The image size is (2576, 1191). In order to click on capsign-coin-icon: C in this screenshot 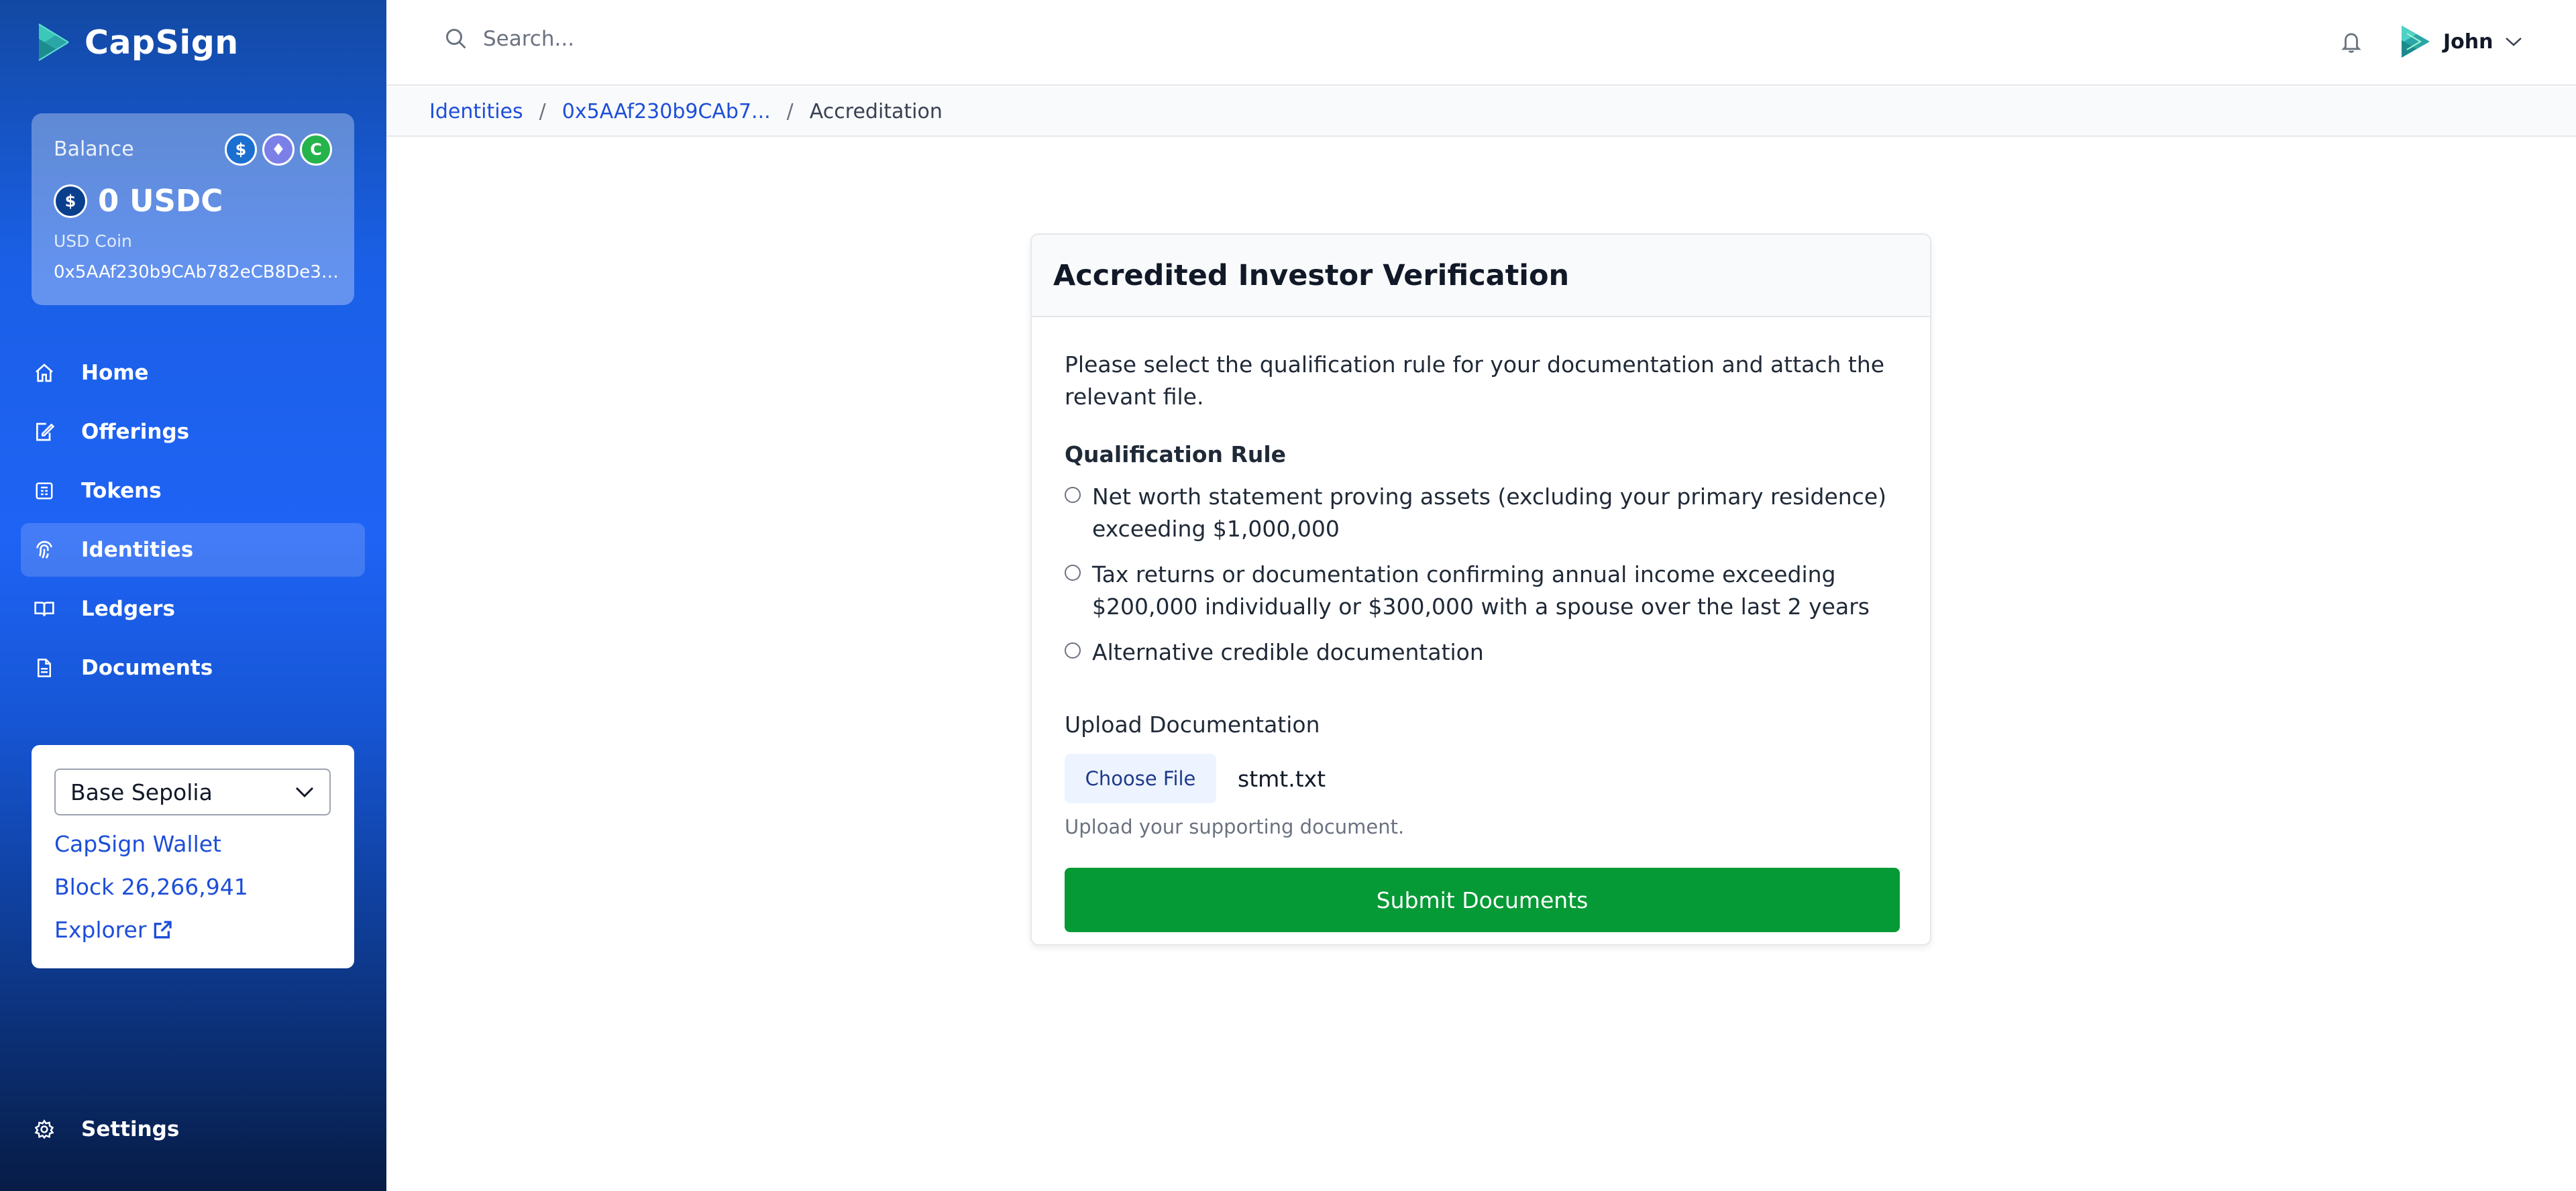, I will do `click(316, 149)`.